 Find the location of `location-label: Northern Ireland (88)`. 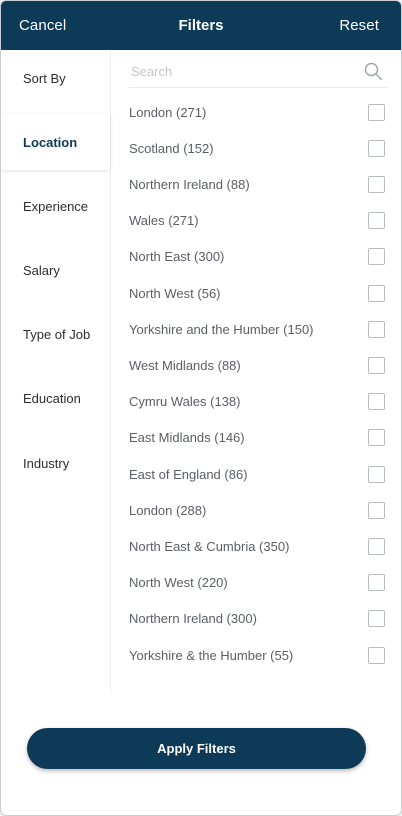

location-label: Northern Ireland (88) is located at coordinates (189, 184).